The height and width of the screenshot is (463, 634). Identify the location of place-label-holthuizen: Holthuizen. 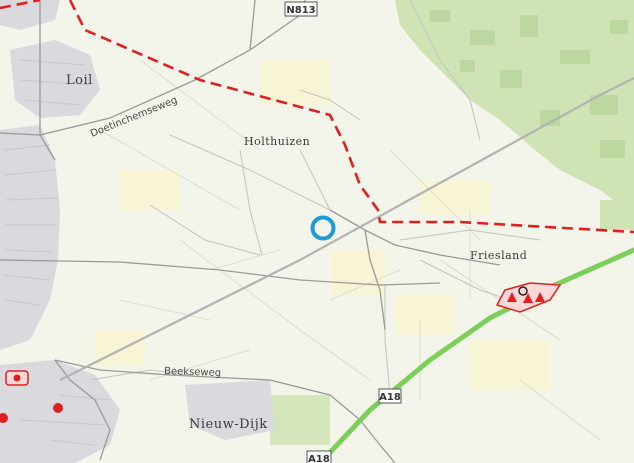
(277, 141).